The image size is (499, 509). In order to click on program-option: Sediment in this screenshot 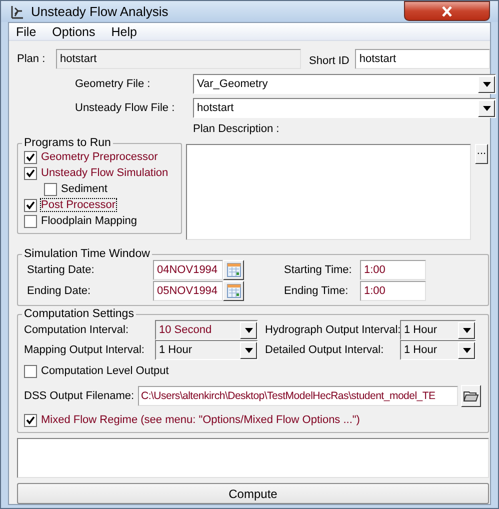, I will do `click(84, 189)`.